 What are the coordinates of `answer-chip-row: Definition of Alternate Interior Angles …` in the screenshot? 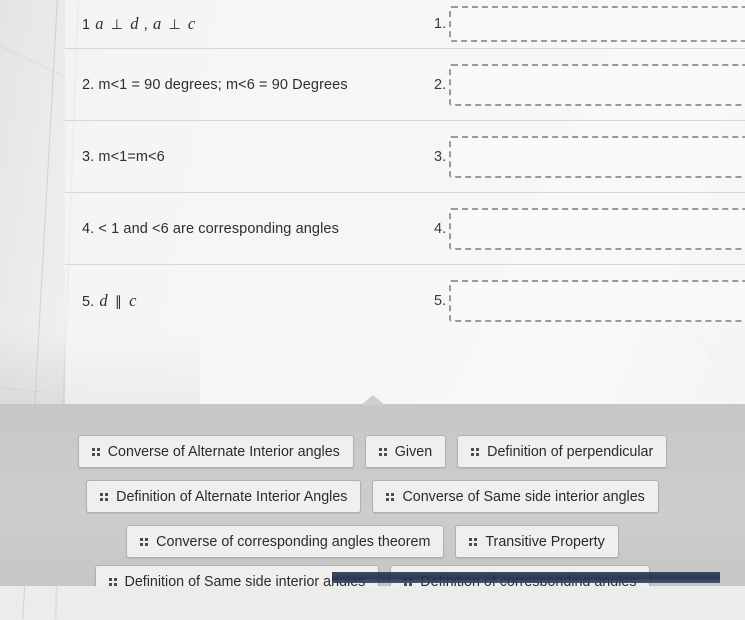 It's located at (372, 496).